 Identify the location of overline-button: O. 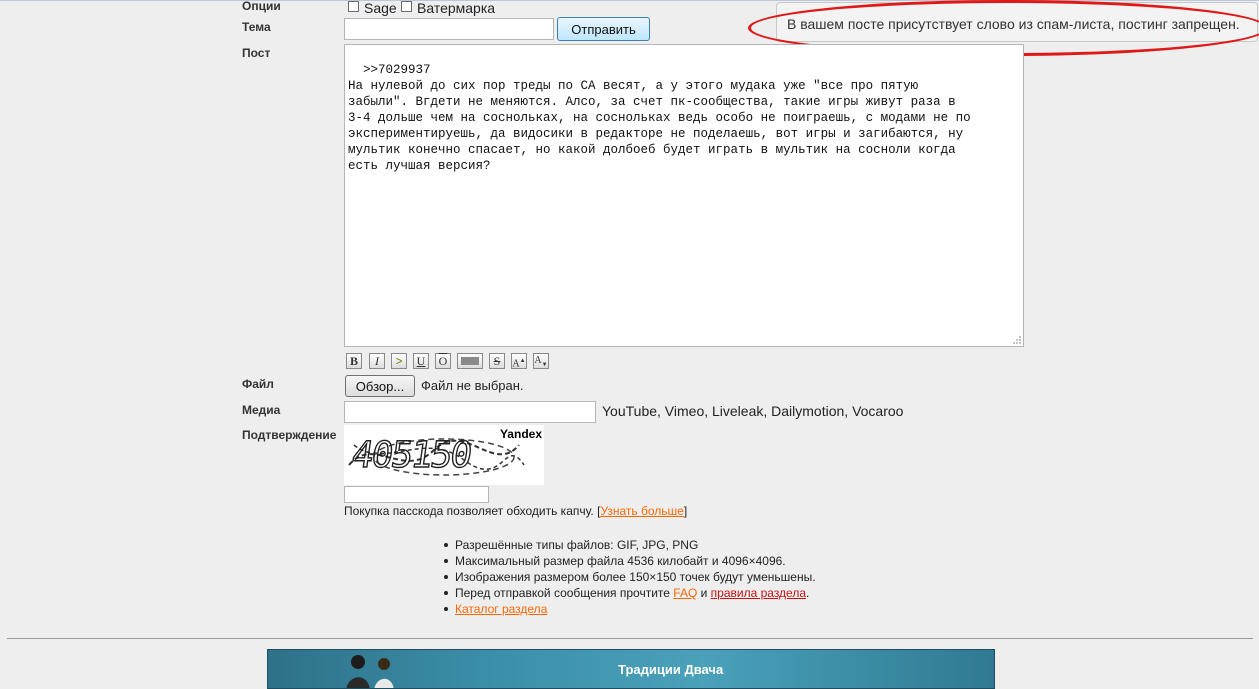
(443, 361).